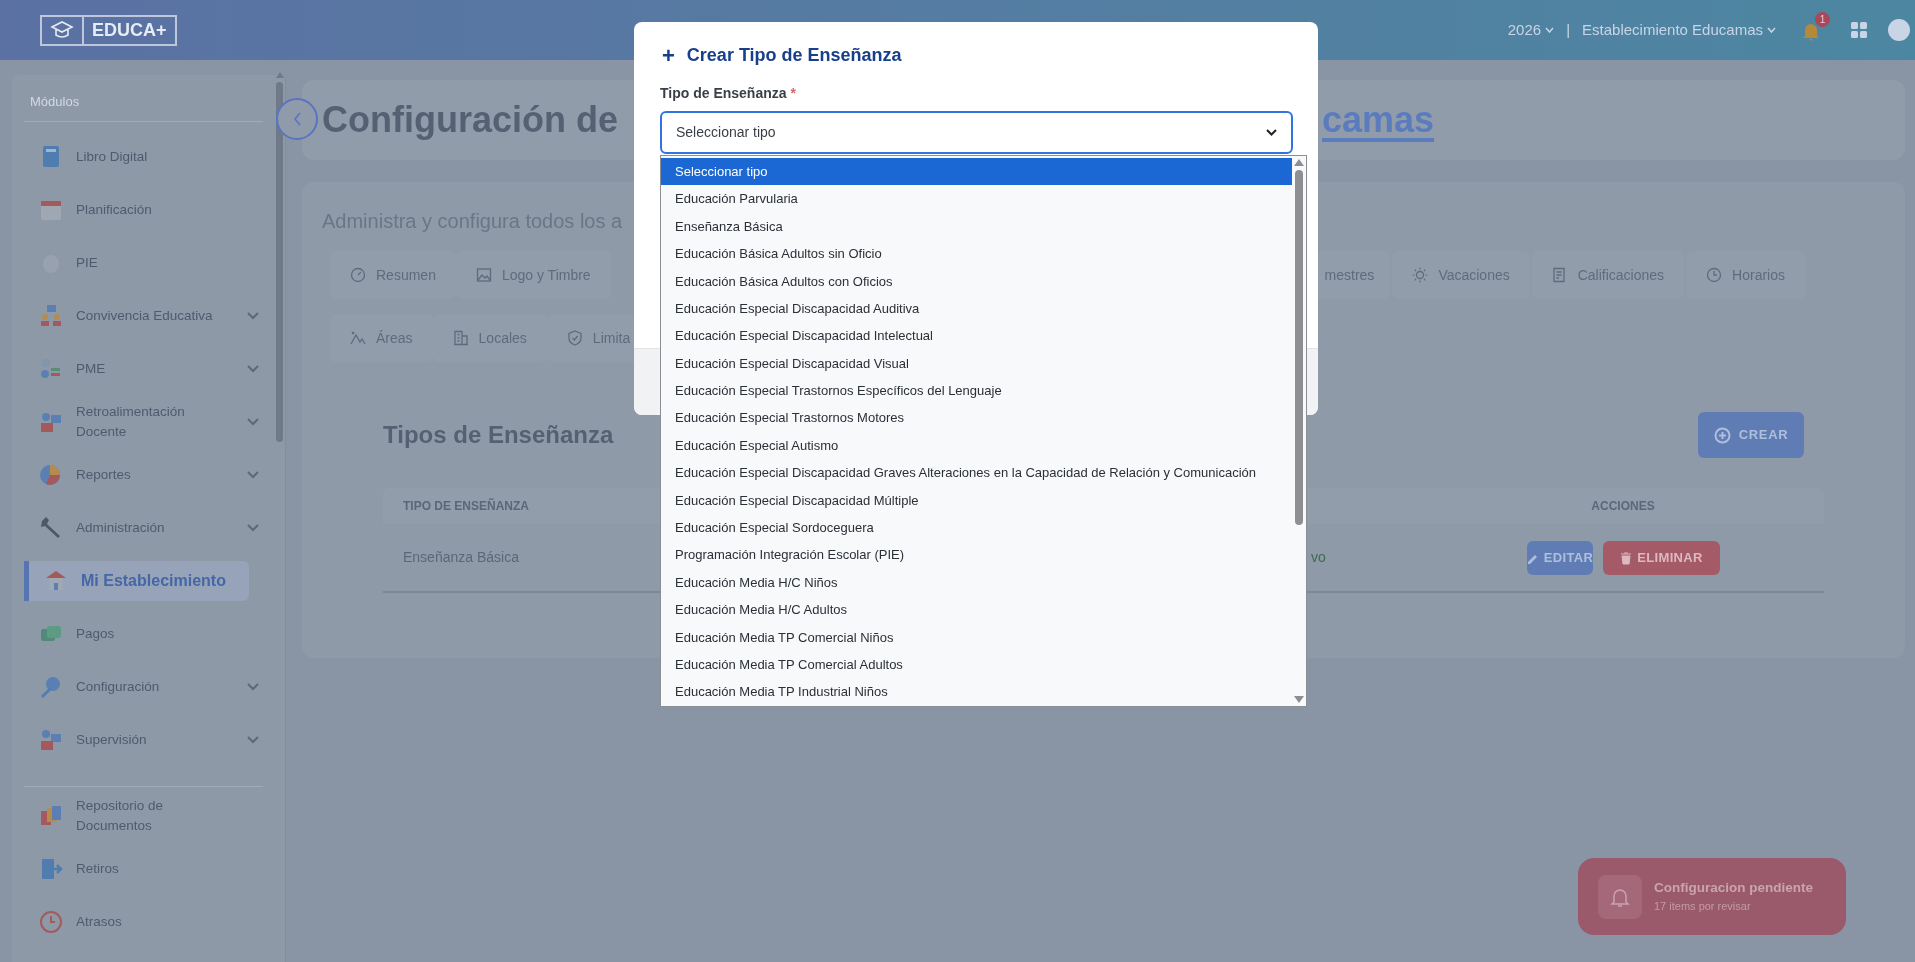 This screenshot has height=962, width=1915. Describe the element at coordinates (141, 474) in the screenshot. I see `sidebar-item: Reportes` at that location.